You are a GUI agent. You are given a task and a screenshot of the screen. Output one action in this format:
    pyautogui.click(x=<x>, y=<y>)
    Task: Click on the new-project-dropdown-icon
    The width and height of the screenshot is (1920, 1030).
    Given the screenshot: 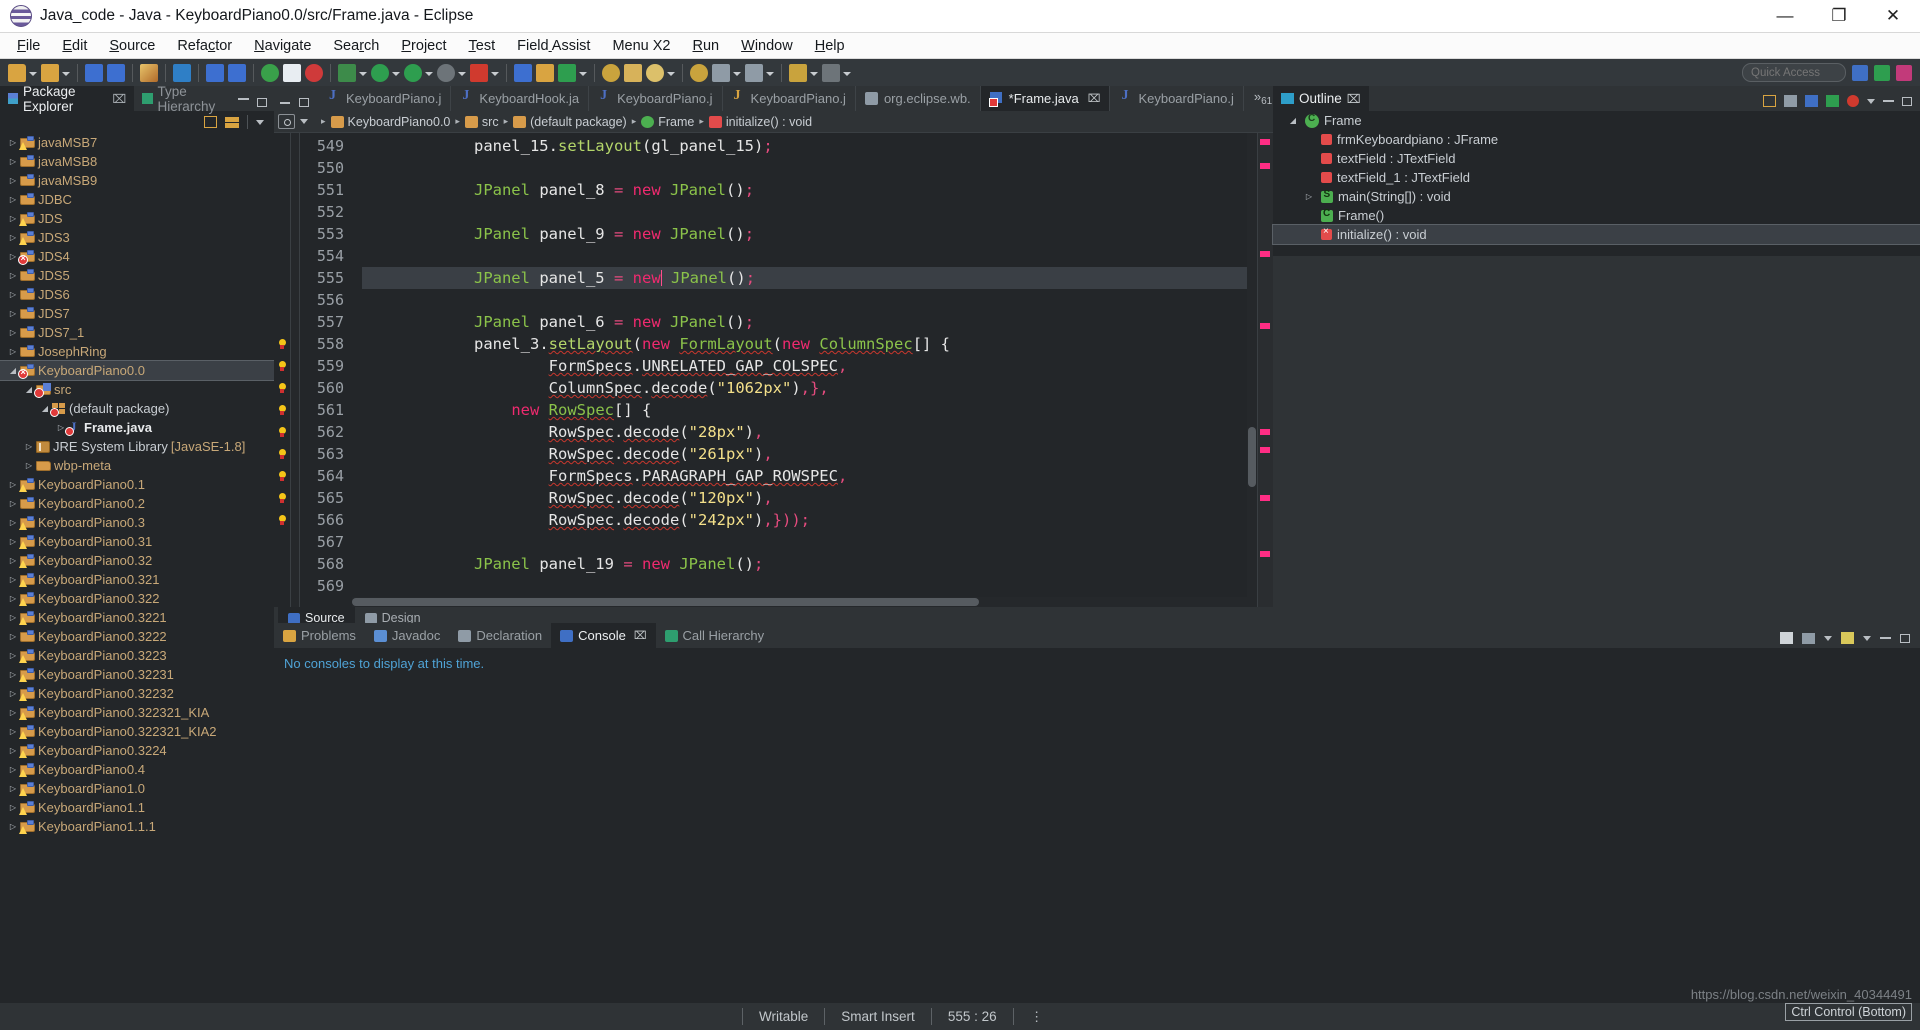 What is the action you would take?
    pyautogui.click(x=65, y=73)
    